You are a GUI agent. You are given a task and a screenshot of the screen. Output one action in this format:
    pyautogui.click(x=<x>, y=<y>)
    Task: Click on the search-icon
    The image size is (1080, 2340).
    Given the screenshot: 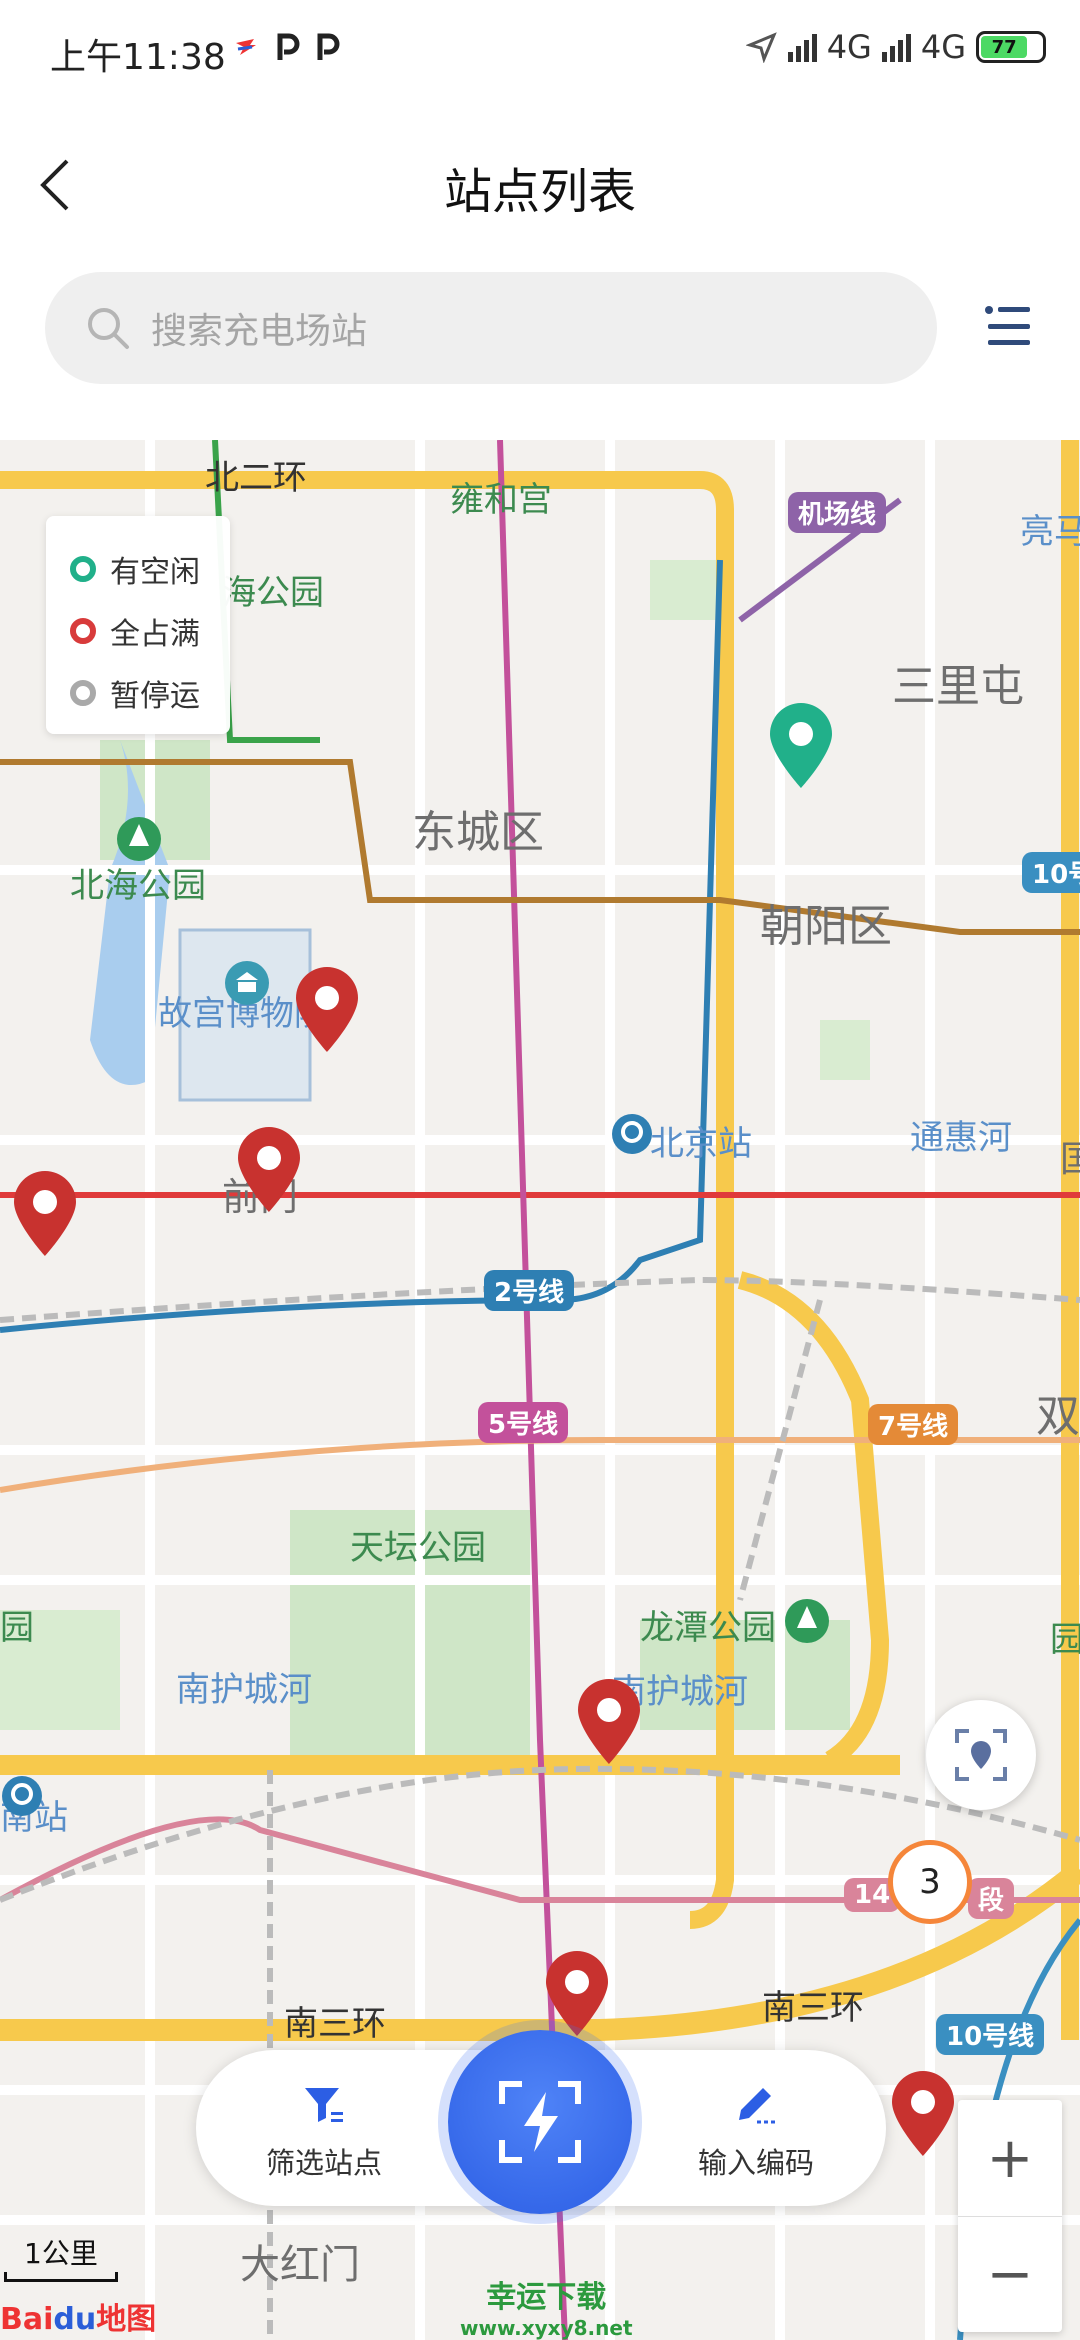 What is the action you would take?
    pyautogui.click(x=108, y=328)
    